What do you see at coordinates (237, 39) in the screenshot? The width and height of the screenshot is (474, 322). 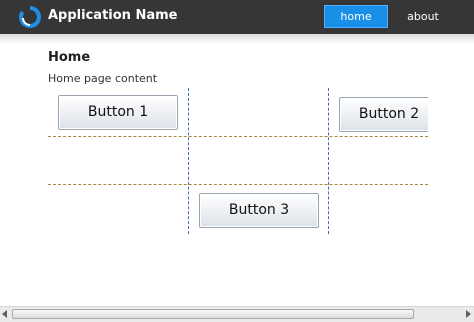 I see `header-shadow` at bounding box center [237, 39].